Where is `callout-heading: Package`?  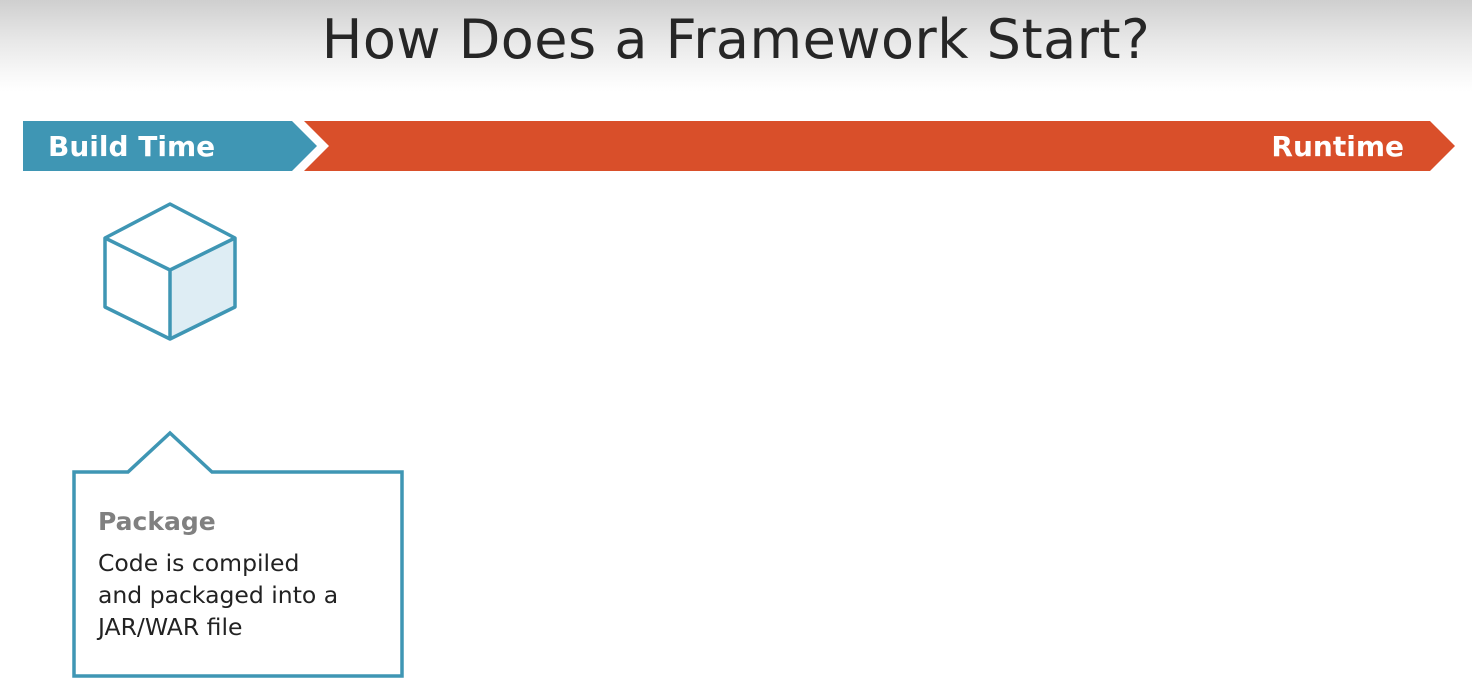
callout-heading: Package is located at coordinates (157, 521).